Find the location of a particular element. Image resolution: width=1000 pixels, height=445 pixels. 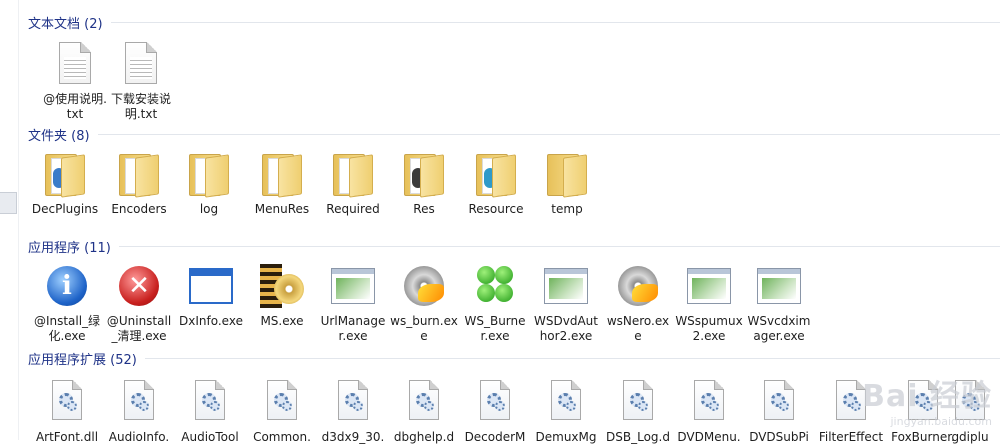

app-label: ws_burn.exe is located at coordinates (424, 328).